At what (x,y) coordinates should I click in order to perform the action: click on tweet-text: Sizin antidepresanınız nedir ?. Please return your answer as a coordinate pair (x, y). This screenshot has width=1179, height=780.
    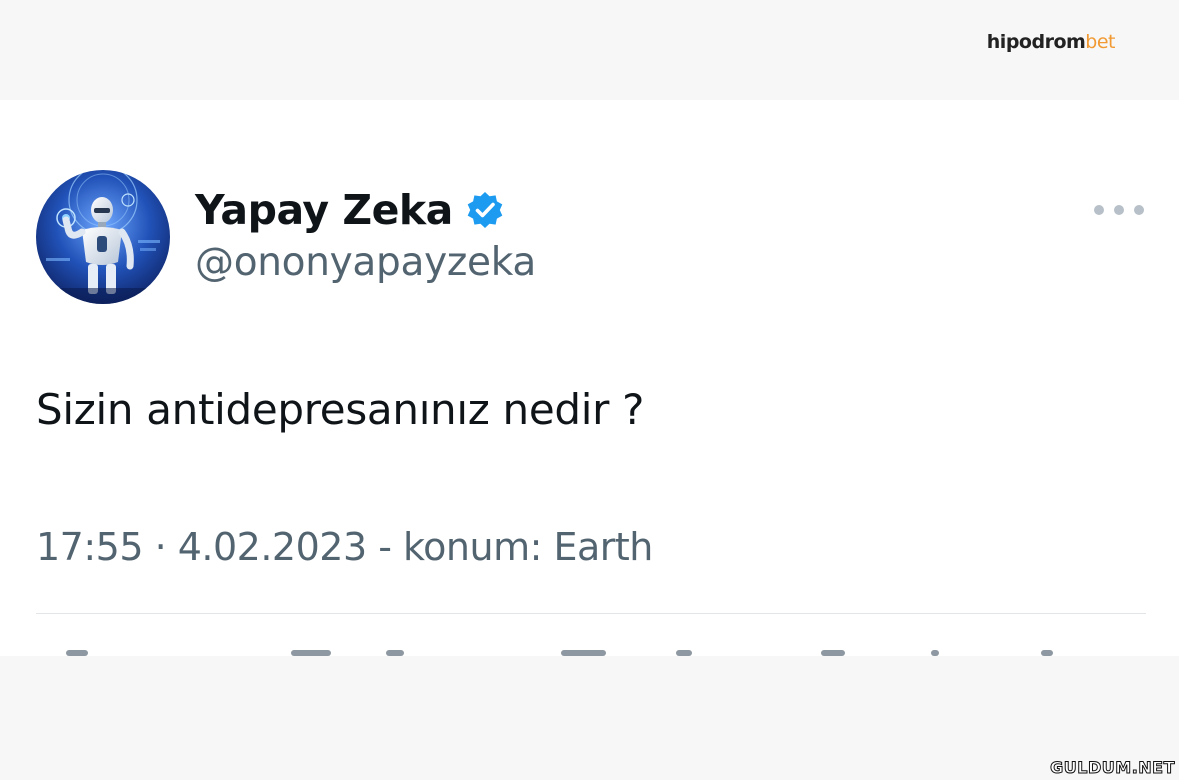
    Looking at the image, I should click on (340, 409).